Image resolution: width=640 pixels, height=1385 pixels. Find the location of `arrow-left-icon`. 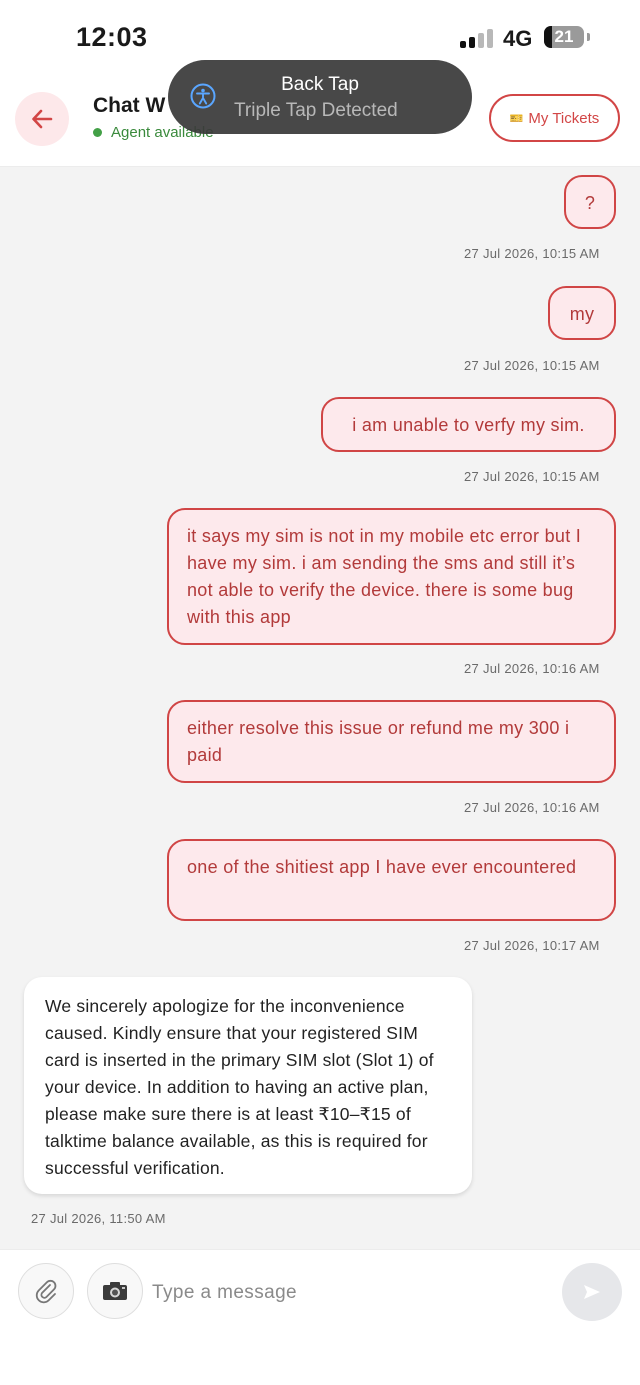

arrow-left-icon is located at coordinates (42, 119).